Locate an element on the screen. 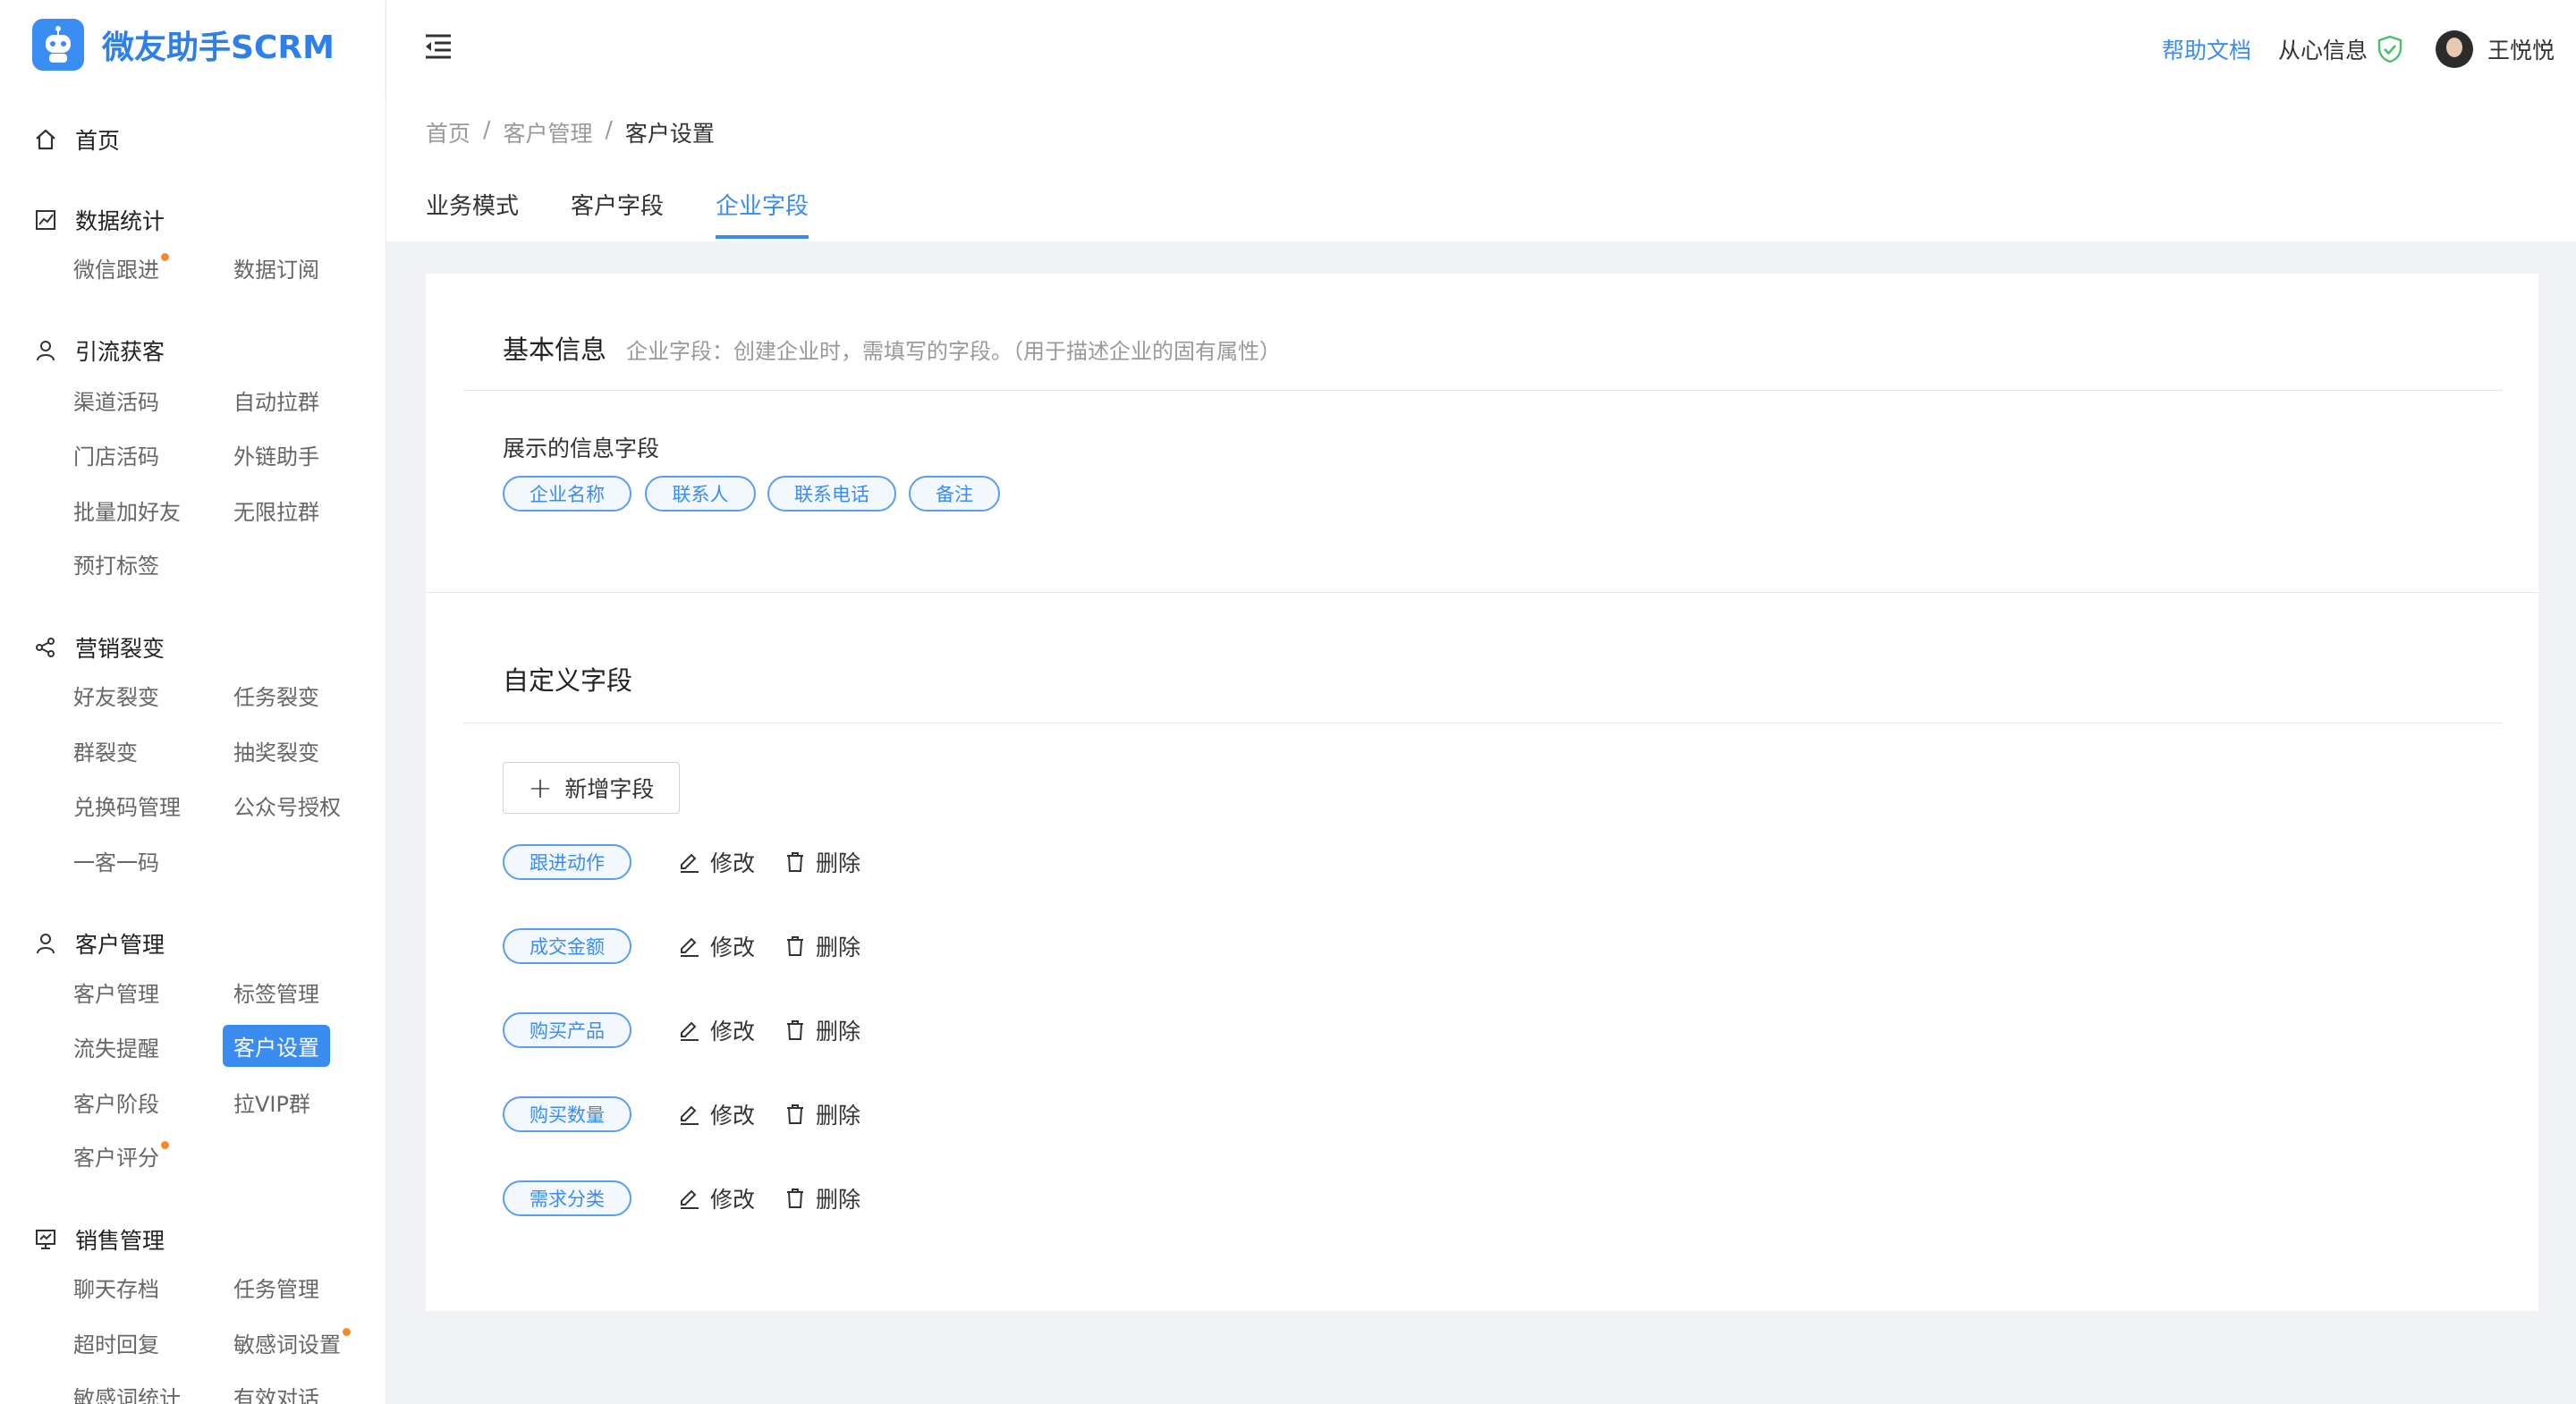 Image resolution: width=2576 pixels, height=1404 pixels. sidebar-item-churn-reminder: 流失提醒 is located at coordinates (116, 1046).